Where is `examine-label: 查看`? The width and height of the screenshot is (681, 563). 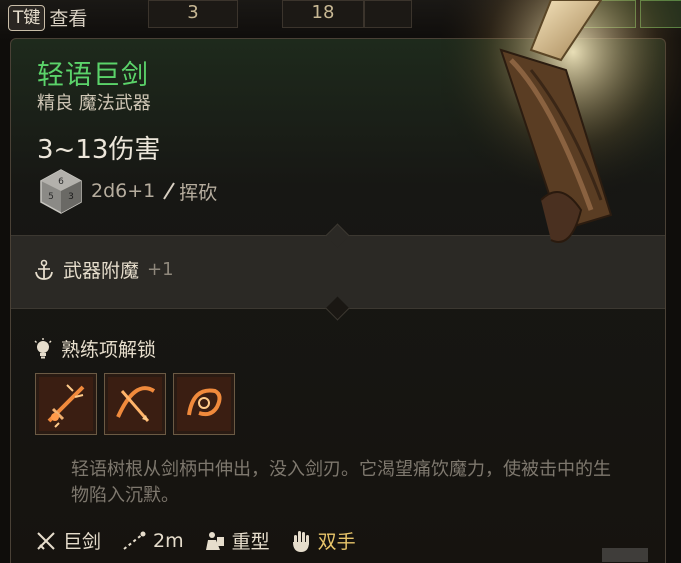 examine-label: 查看 is located at coordinates (68, 19).